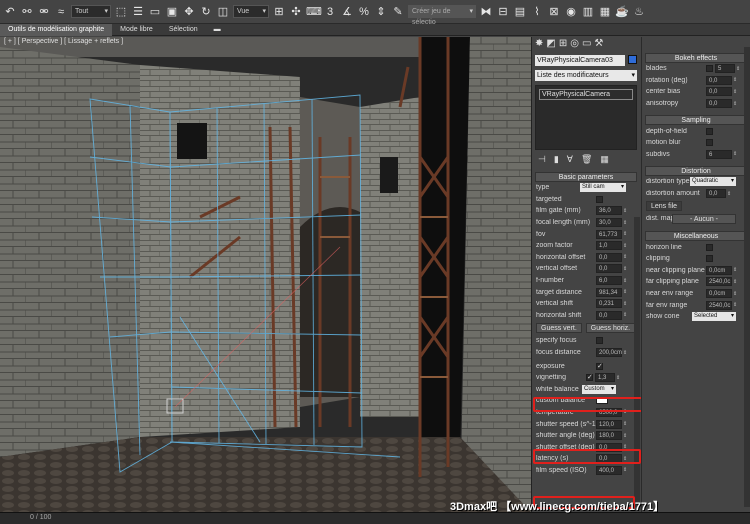 The width and height of the screenshot is (750, 524). Describe the element at coordinates (442, 15) in the screenshot. I see `named-selection-set-dropdown: Créer jeu de sélectio` at that location.